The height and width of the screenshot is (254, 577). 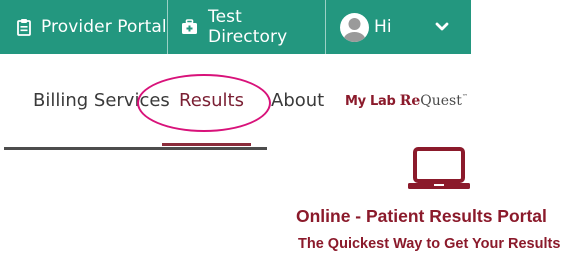 I want to click on test-directory-button: Test Directory, so click(x=247, y=27).